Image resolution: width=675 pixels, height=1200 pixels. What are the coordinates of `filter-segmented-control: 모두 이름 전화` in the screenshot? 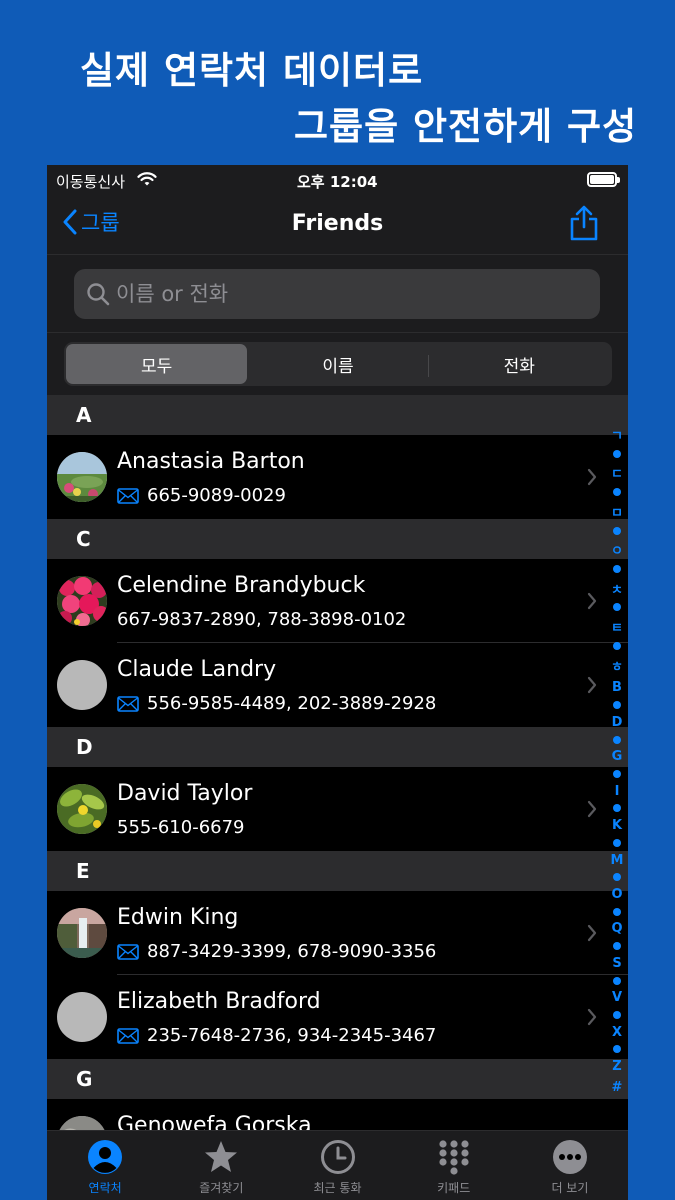 It's located at (338, 364).